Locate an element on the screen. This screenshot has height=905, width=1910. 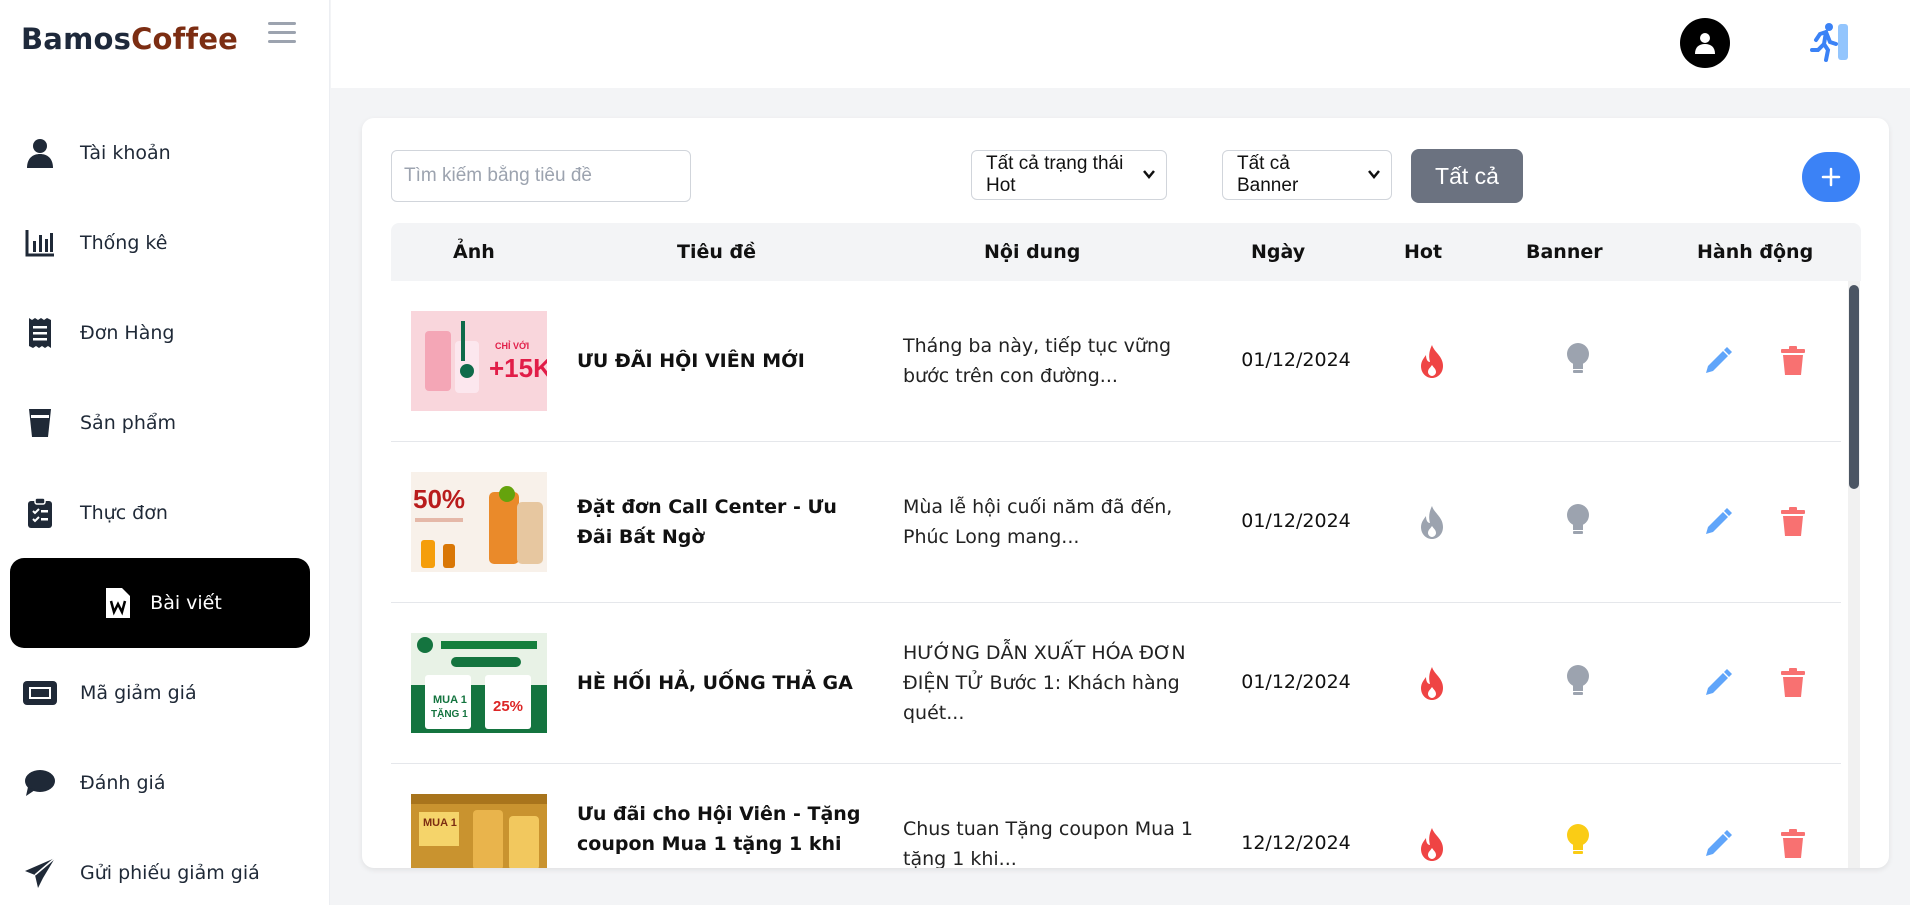
sidebar-item-reviews: Đánh giá is located at coordinates (165, 783).